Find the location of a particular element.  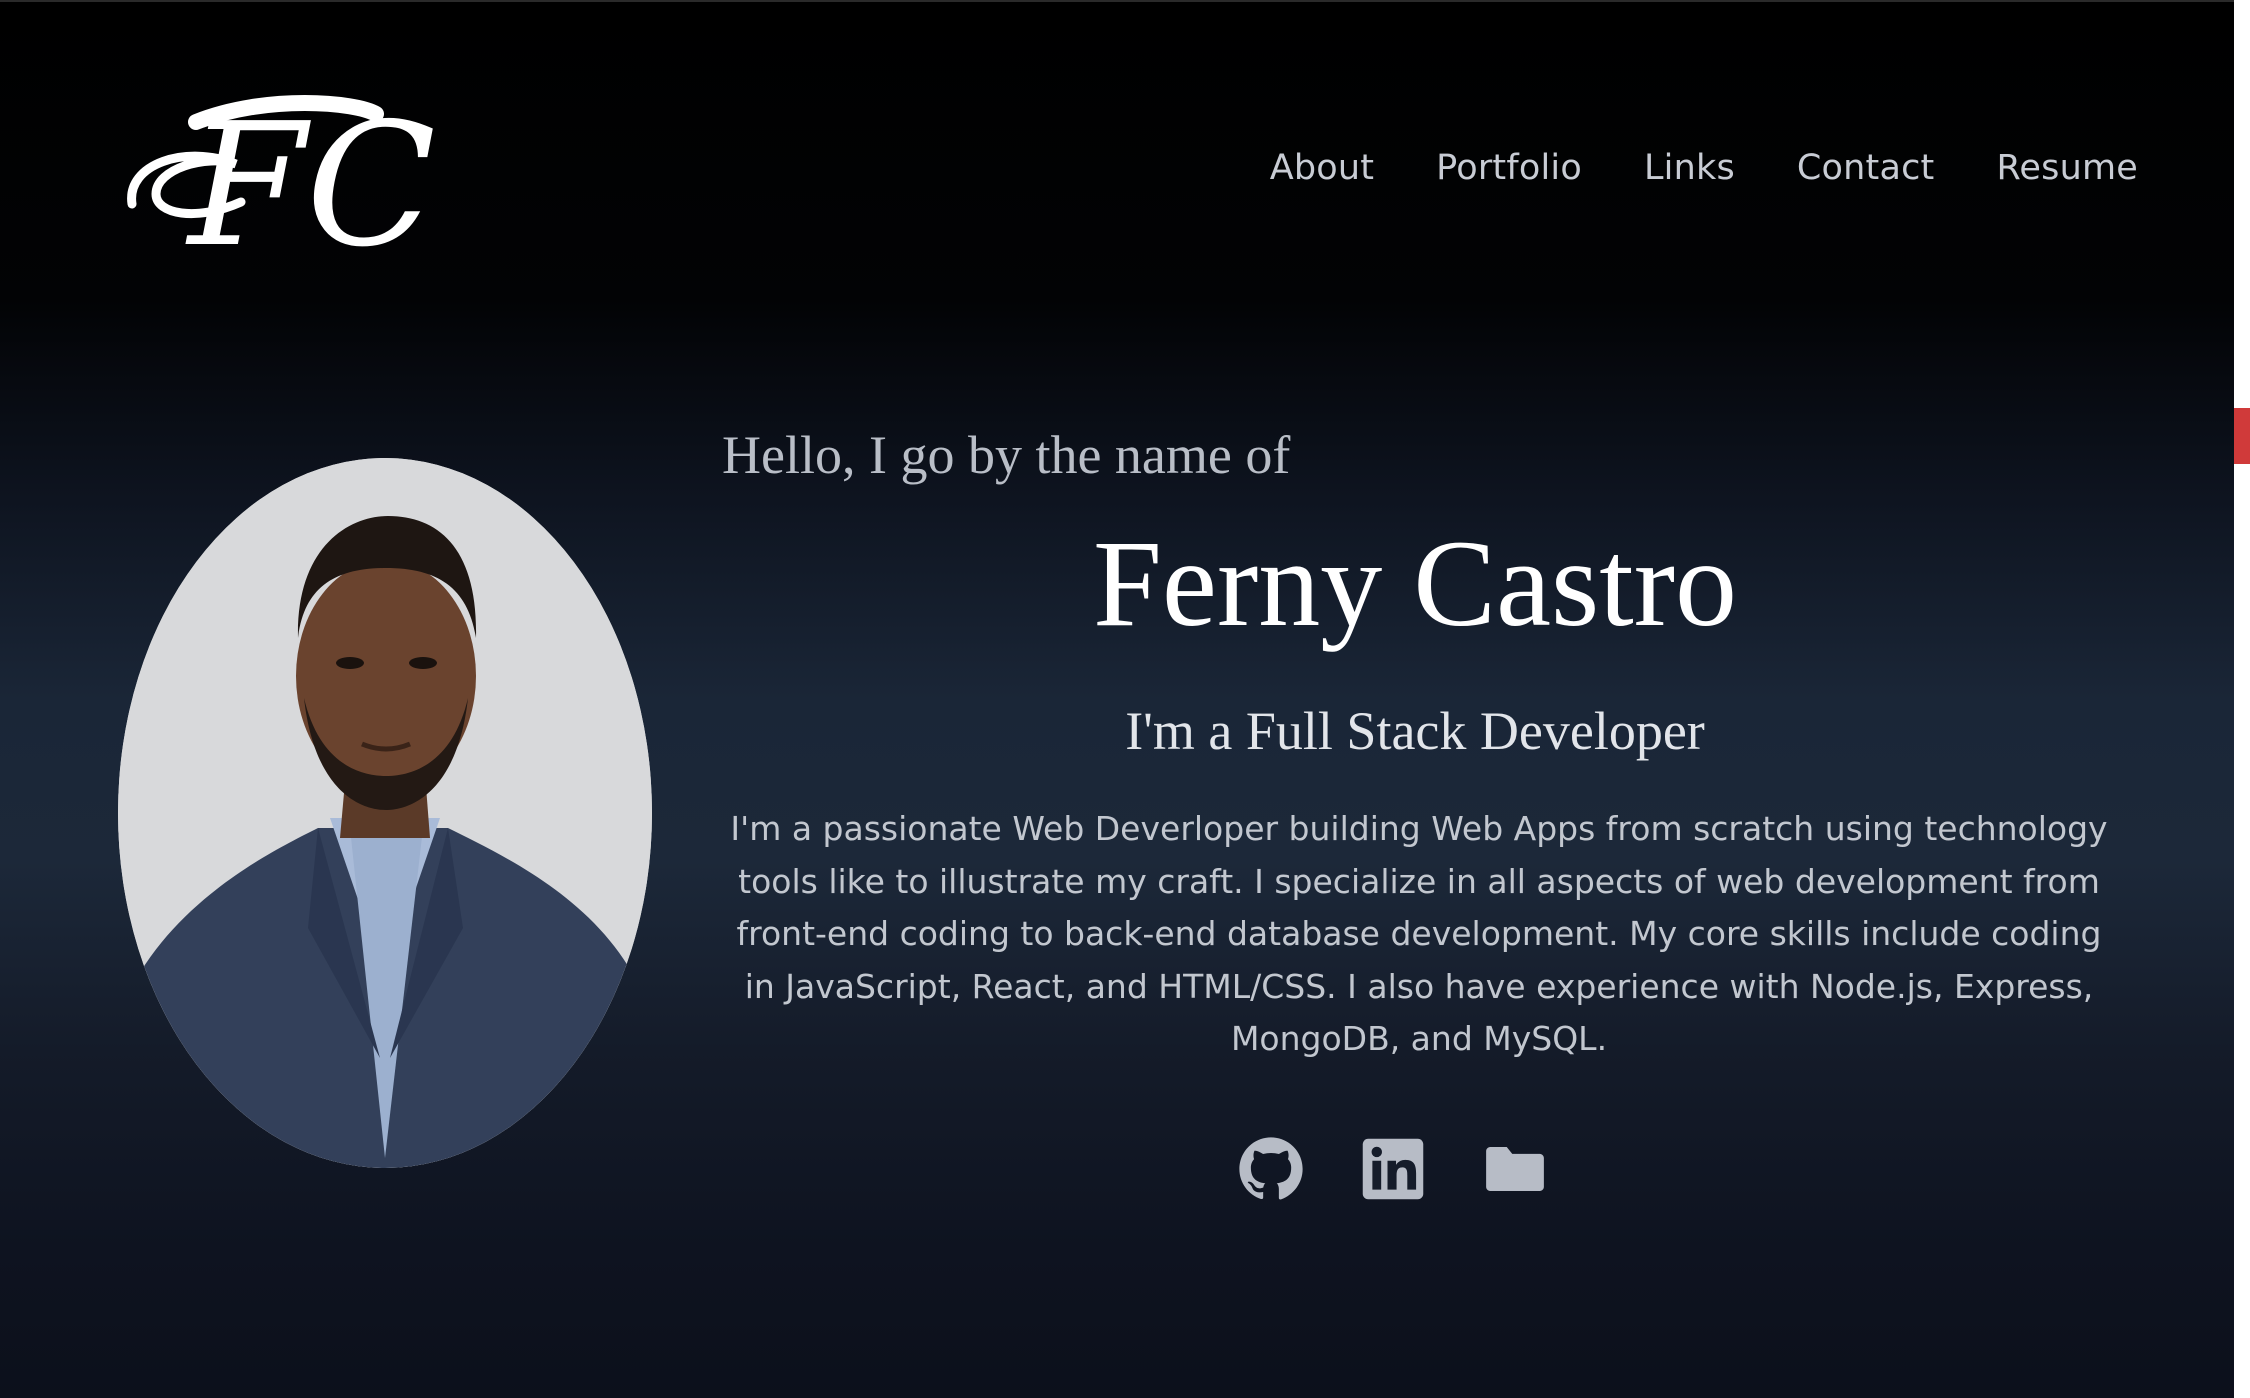

github-icon is located at coordinates (1271, 1169).